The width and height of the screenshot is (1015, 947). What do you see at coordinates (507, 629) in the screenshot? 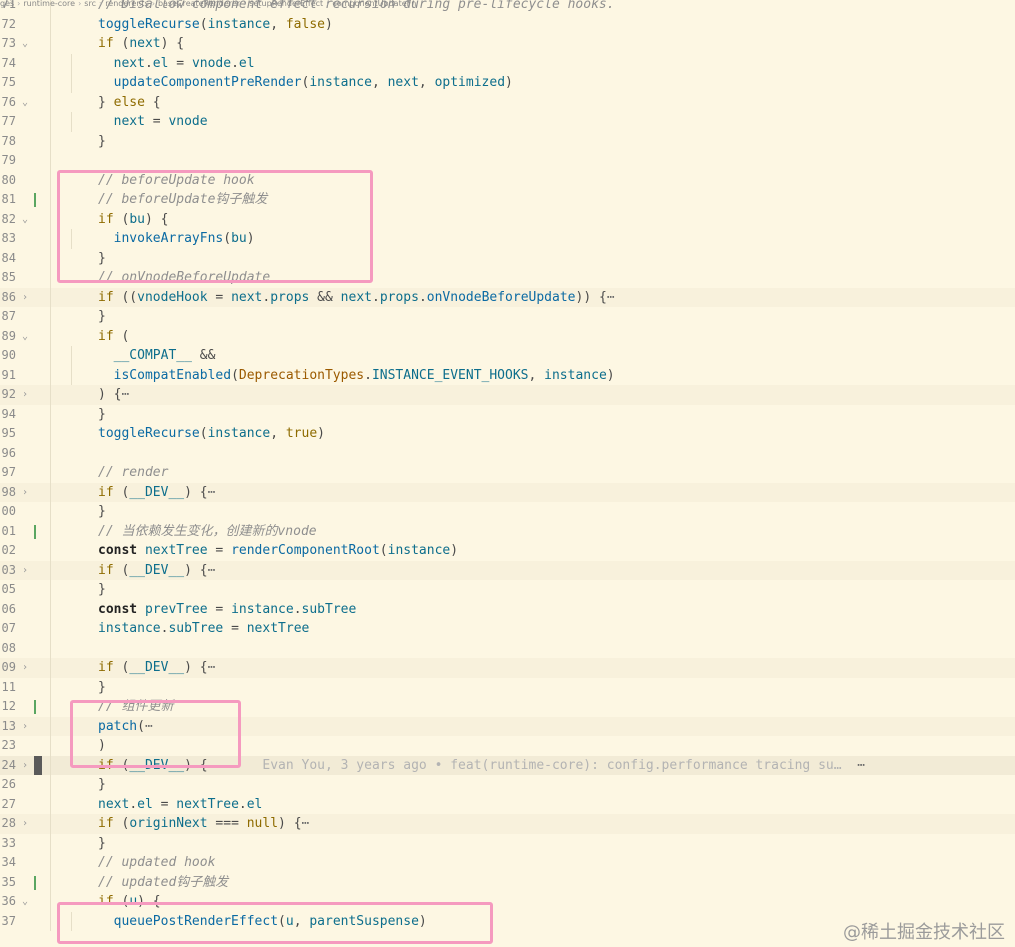
I see `code-line: 07 instance.subTree = nextTree` at bounding box center [507, 629].